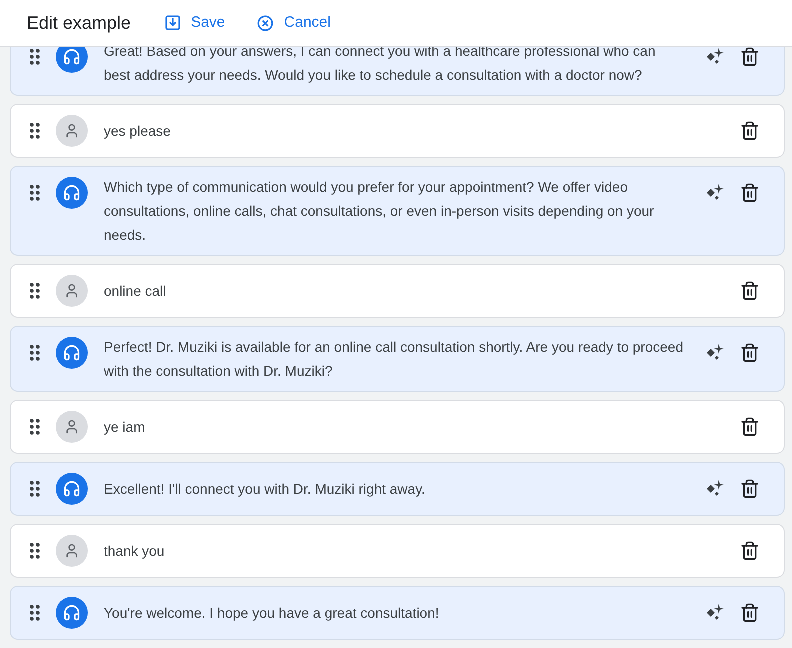 The image size is (792, 648). What do you see at coordinates (294, 23) in the screenshot?
I see `cancel-button: Cancel` at bounding box center [294, 23].